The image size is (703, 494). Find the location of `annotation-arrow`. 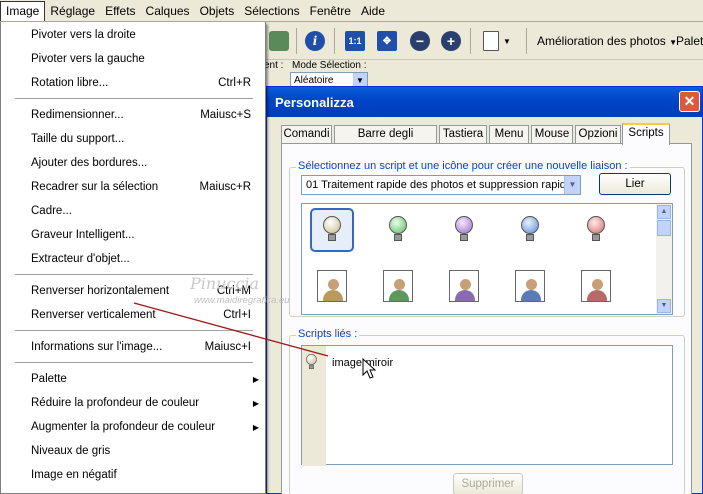

annotation-arrow is located at coordinates (231, 329).